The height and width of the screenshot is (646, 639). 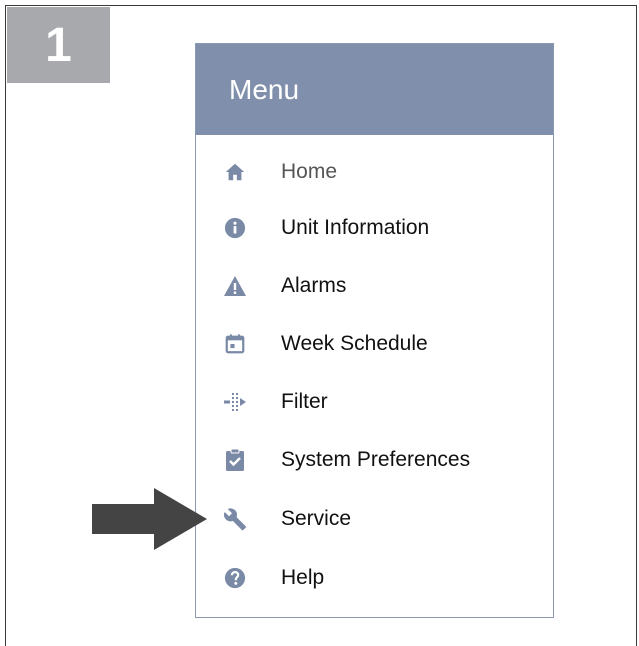 What do you see at coordinates (235, 402) in the screenshot?
I see `filter-icon` at bounding box center [235, 402].